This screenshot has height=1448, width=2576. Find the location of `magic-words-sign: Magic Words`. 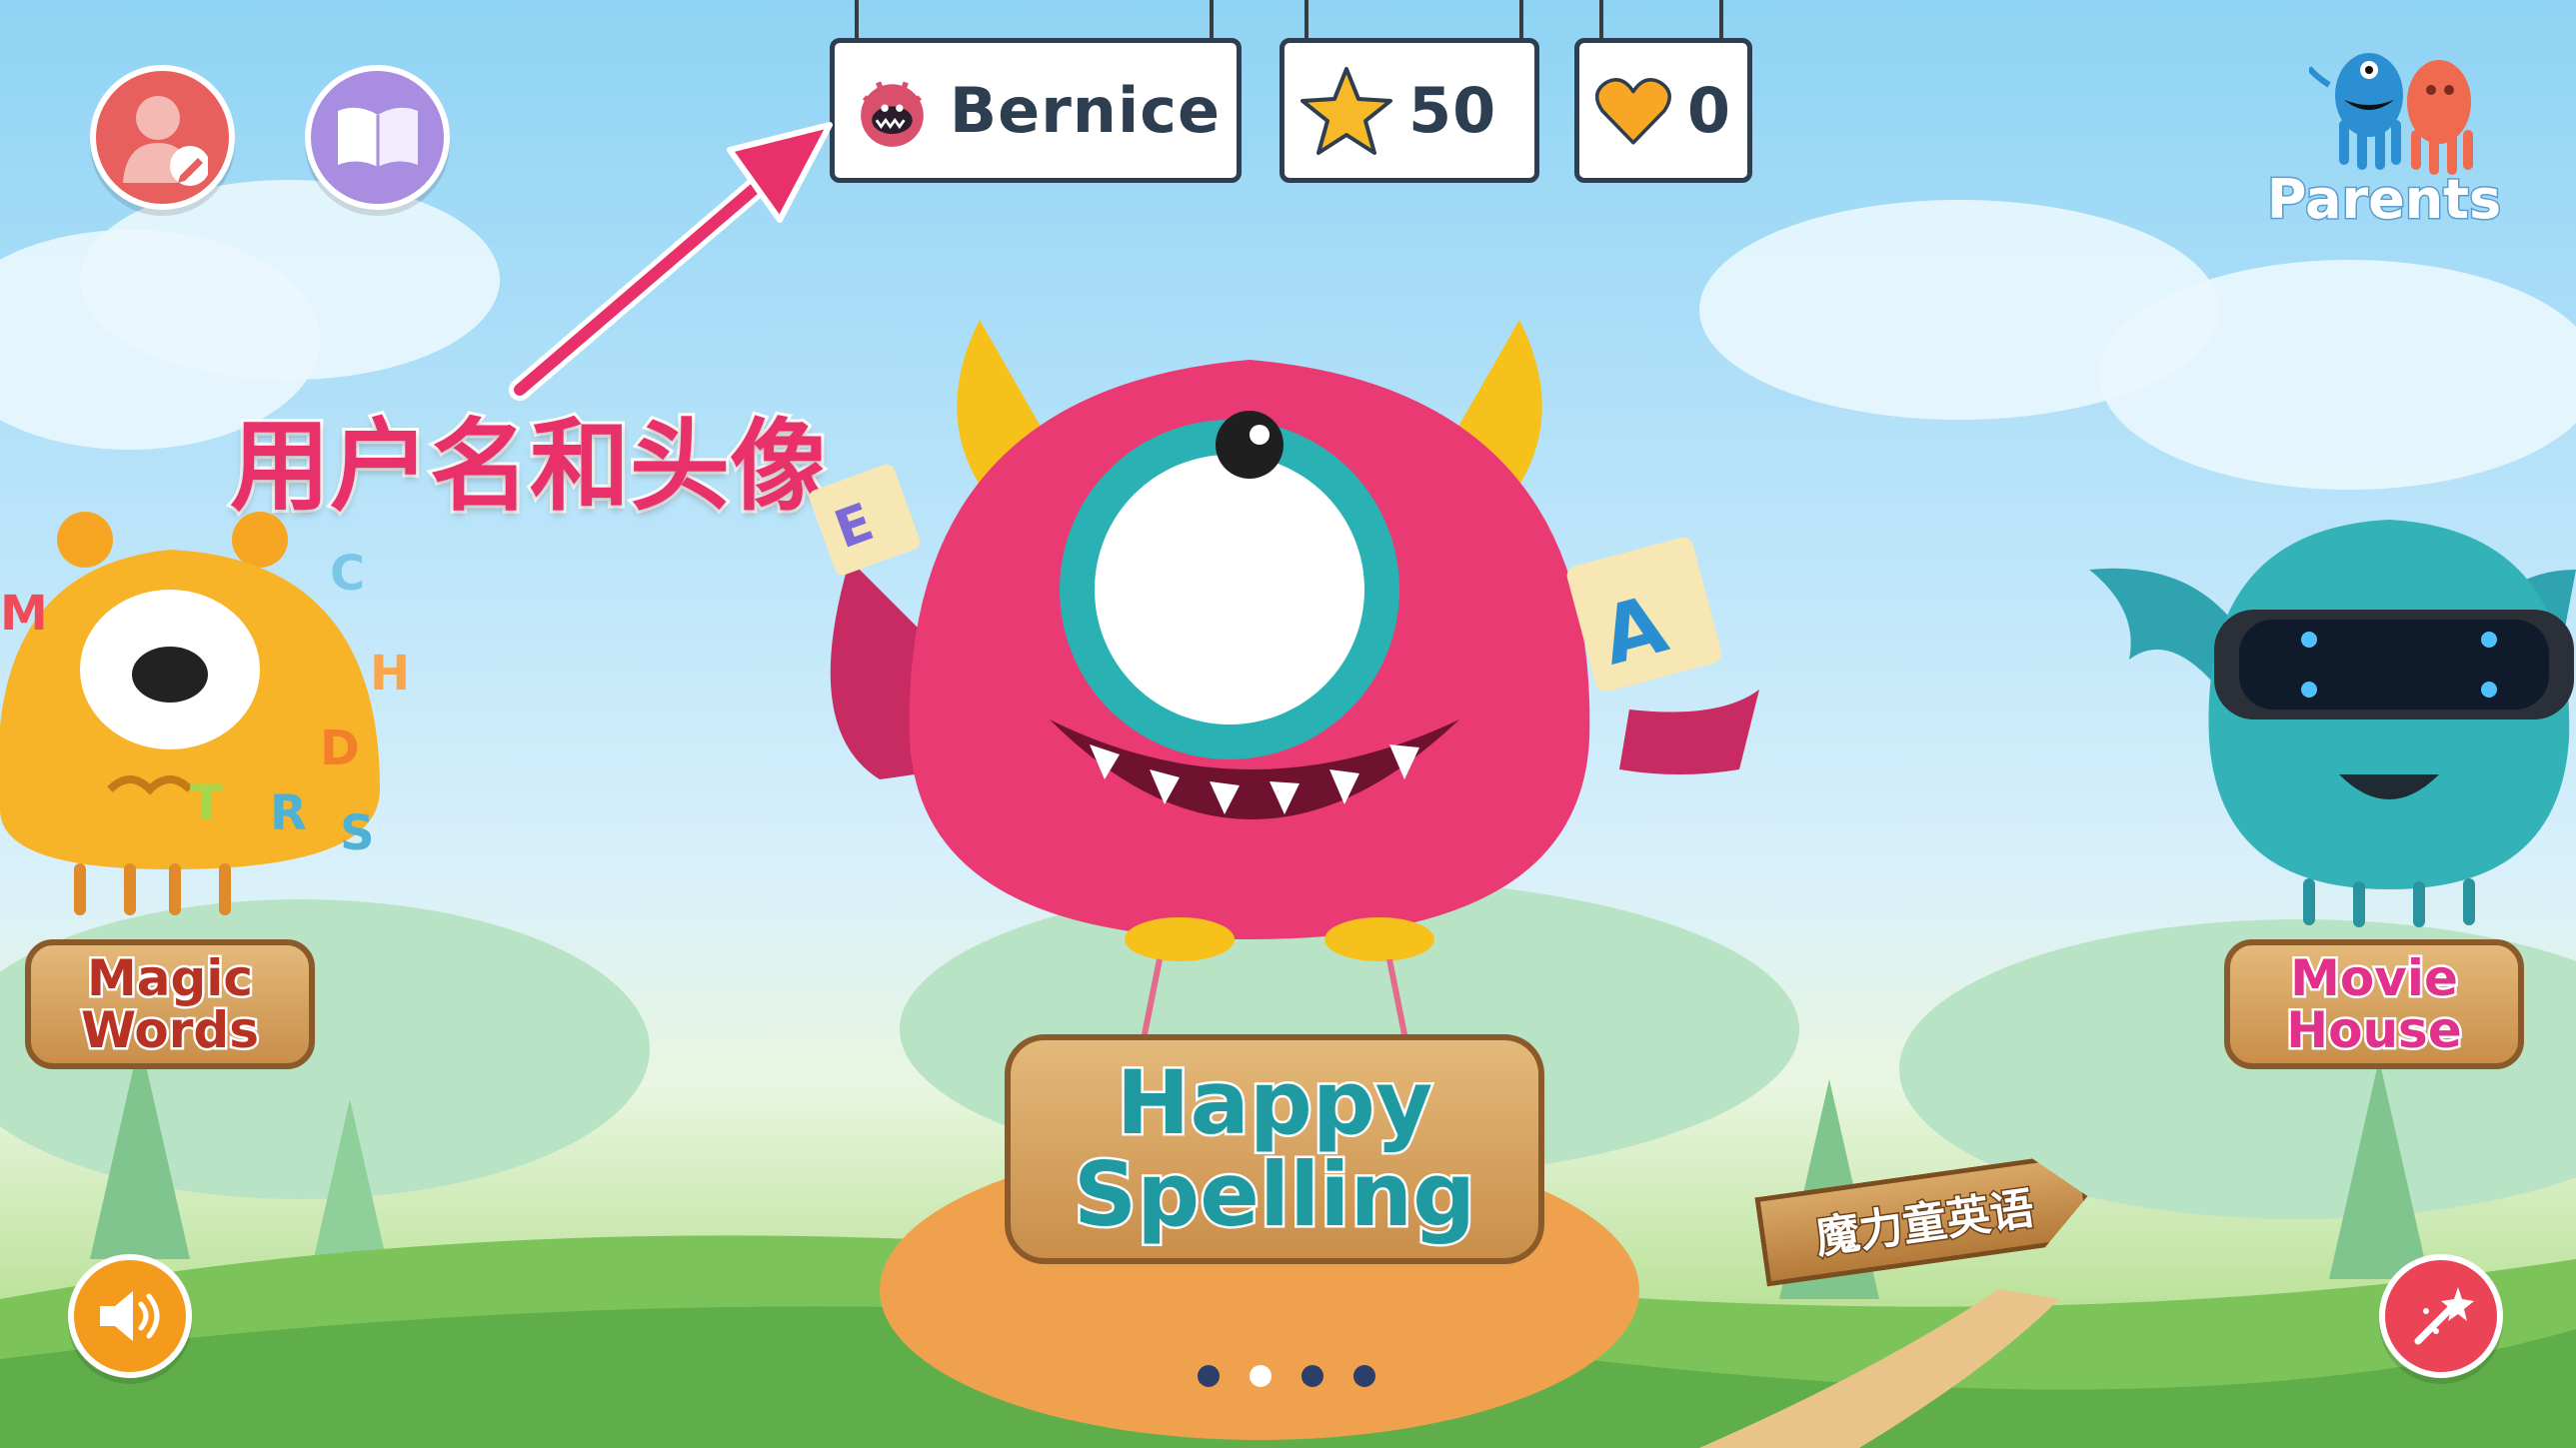

magic-words-sign: Magic Words is located at coordinates (170, 1004).